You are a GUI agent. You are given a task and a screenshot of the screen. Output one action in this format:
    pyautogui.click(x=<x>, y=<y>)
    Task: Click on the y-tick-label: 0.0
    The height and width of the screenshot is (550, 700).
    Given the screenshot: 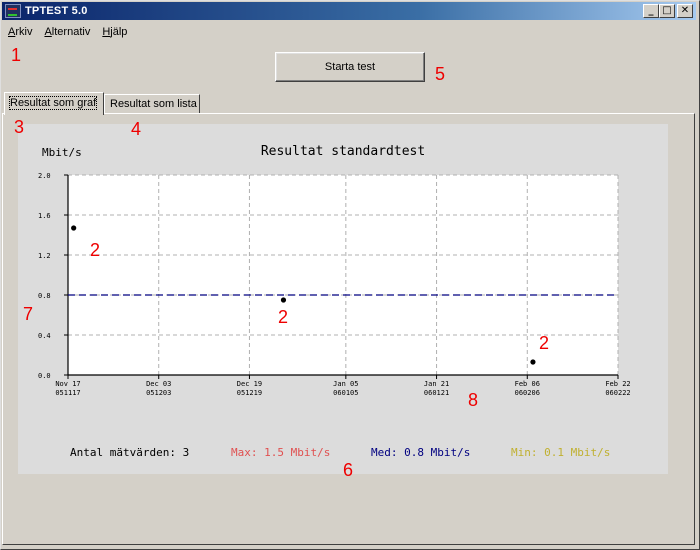 What is the action you would take?
    pyautogui.click(x=44, y=376)
    